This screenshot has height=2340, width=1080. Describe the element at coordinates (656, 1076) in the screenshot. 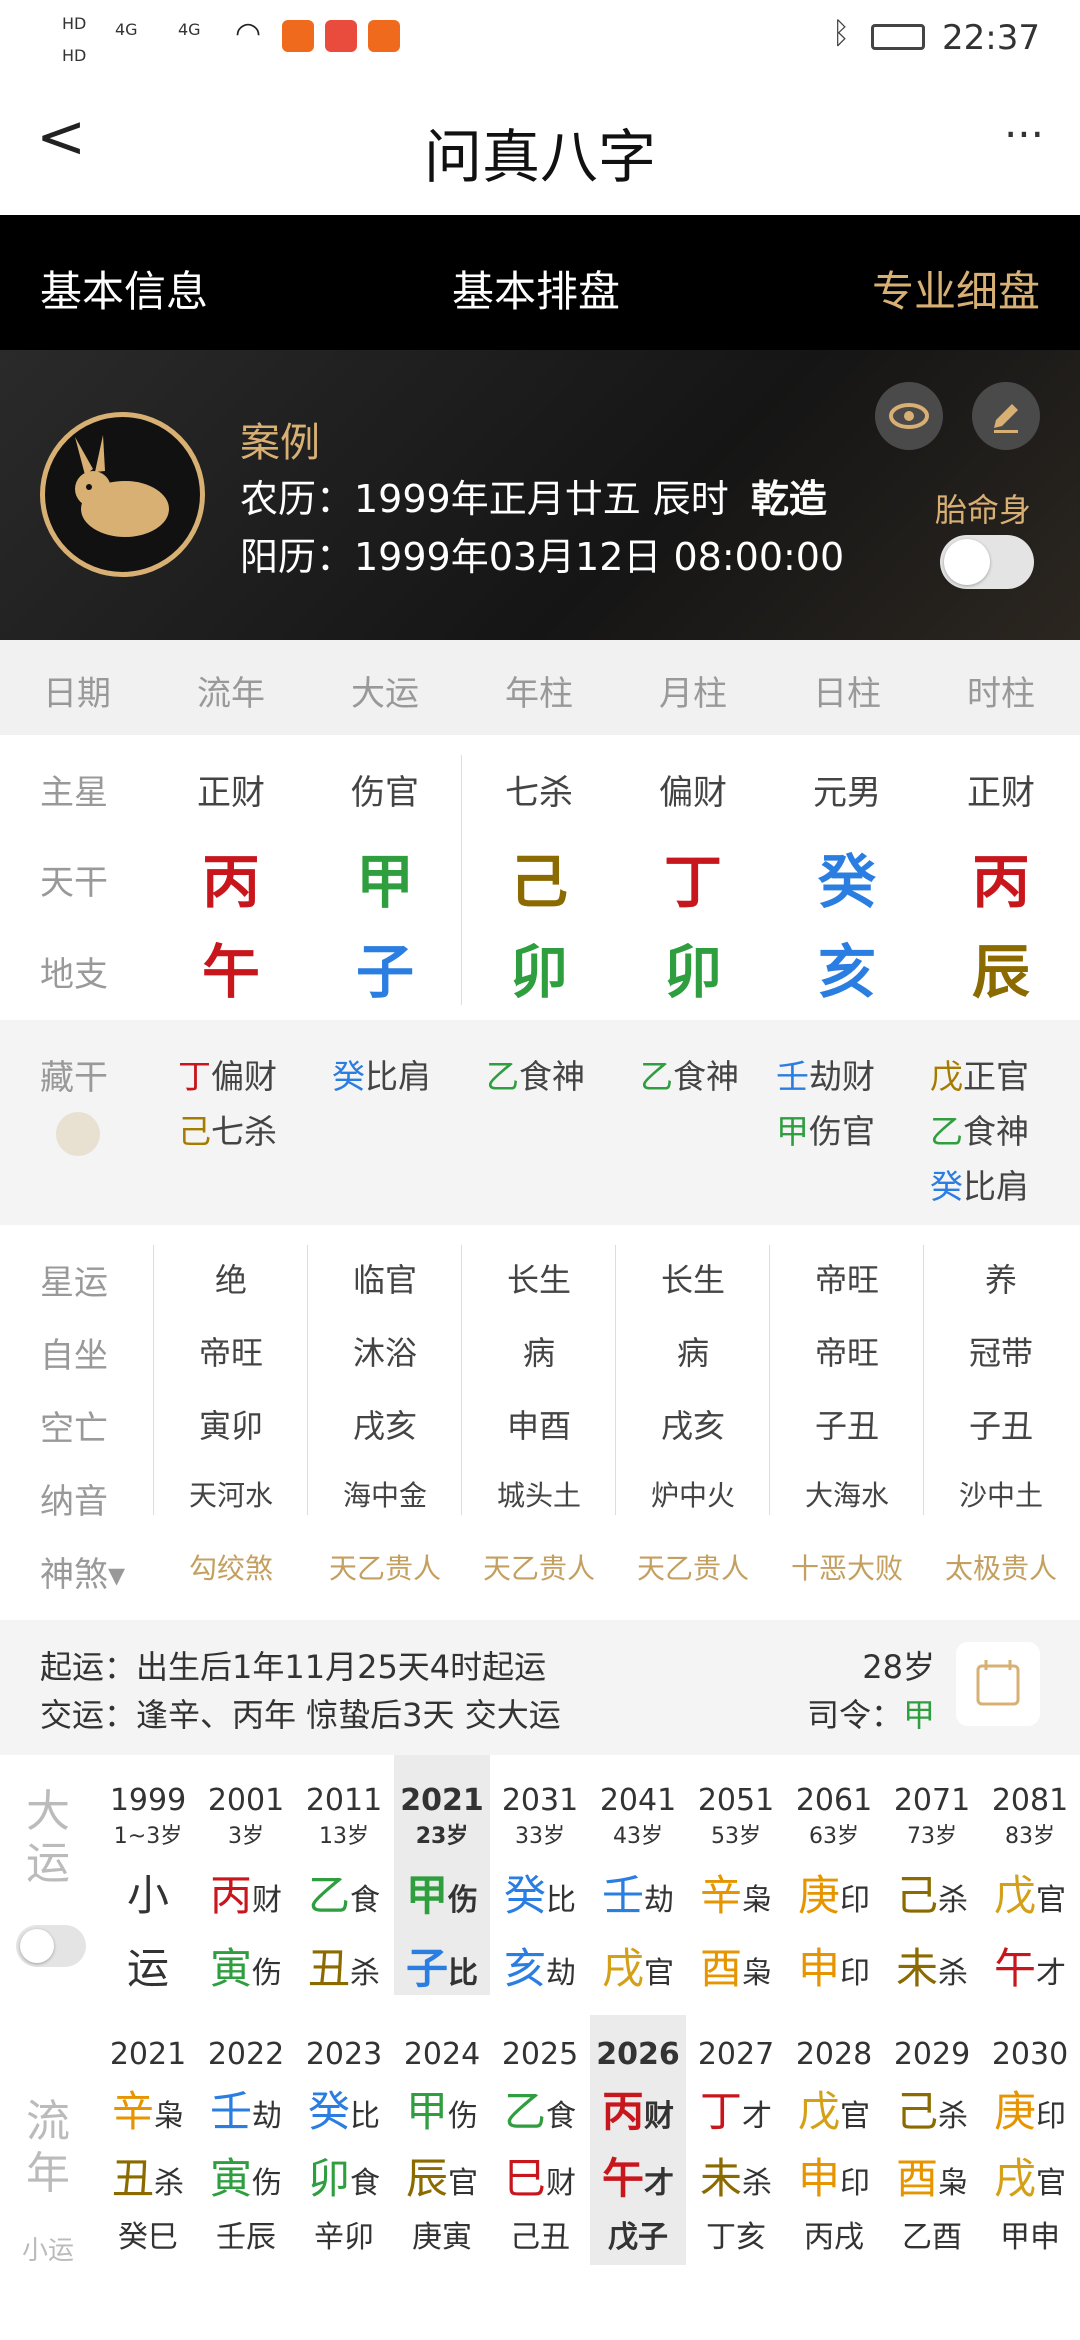

I see `canggan-stem: 乙` at that location.